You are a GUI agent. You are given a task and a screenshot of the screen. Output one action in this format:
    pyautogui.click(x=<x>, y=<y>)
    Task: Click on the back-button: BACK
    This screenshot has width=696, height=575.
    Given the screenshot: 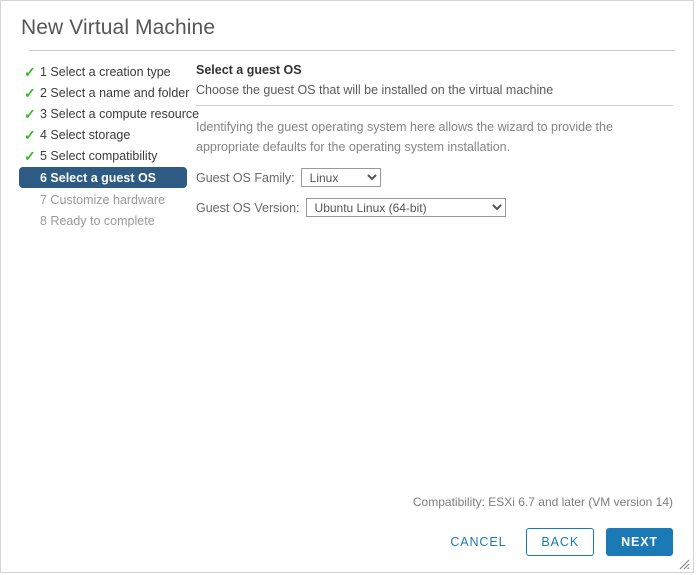 What is the action you would take?
    pyautogui.click(x=560, y=542)
    